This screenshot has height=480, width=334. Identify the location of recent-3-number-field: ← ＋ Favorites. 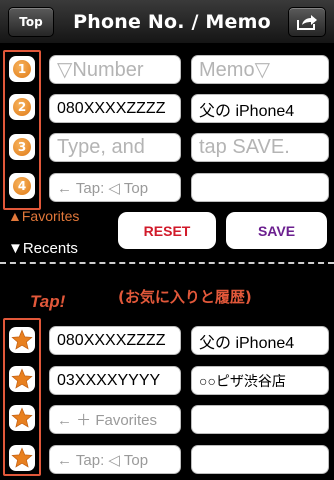
(115, 419).